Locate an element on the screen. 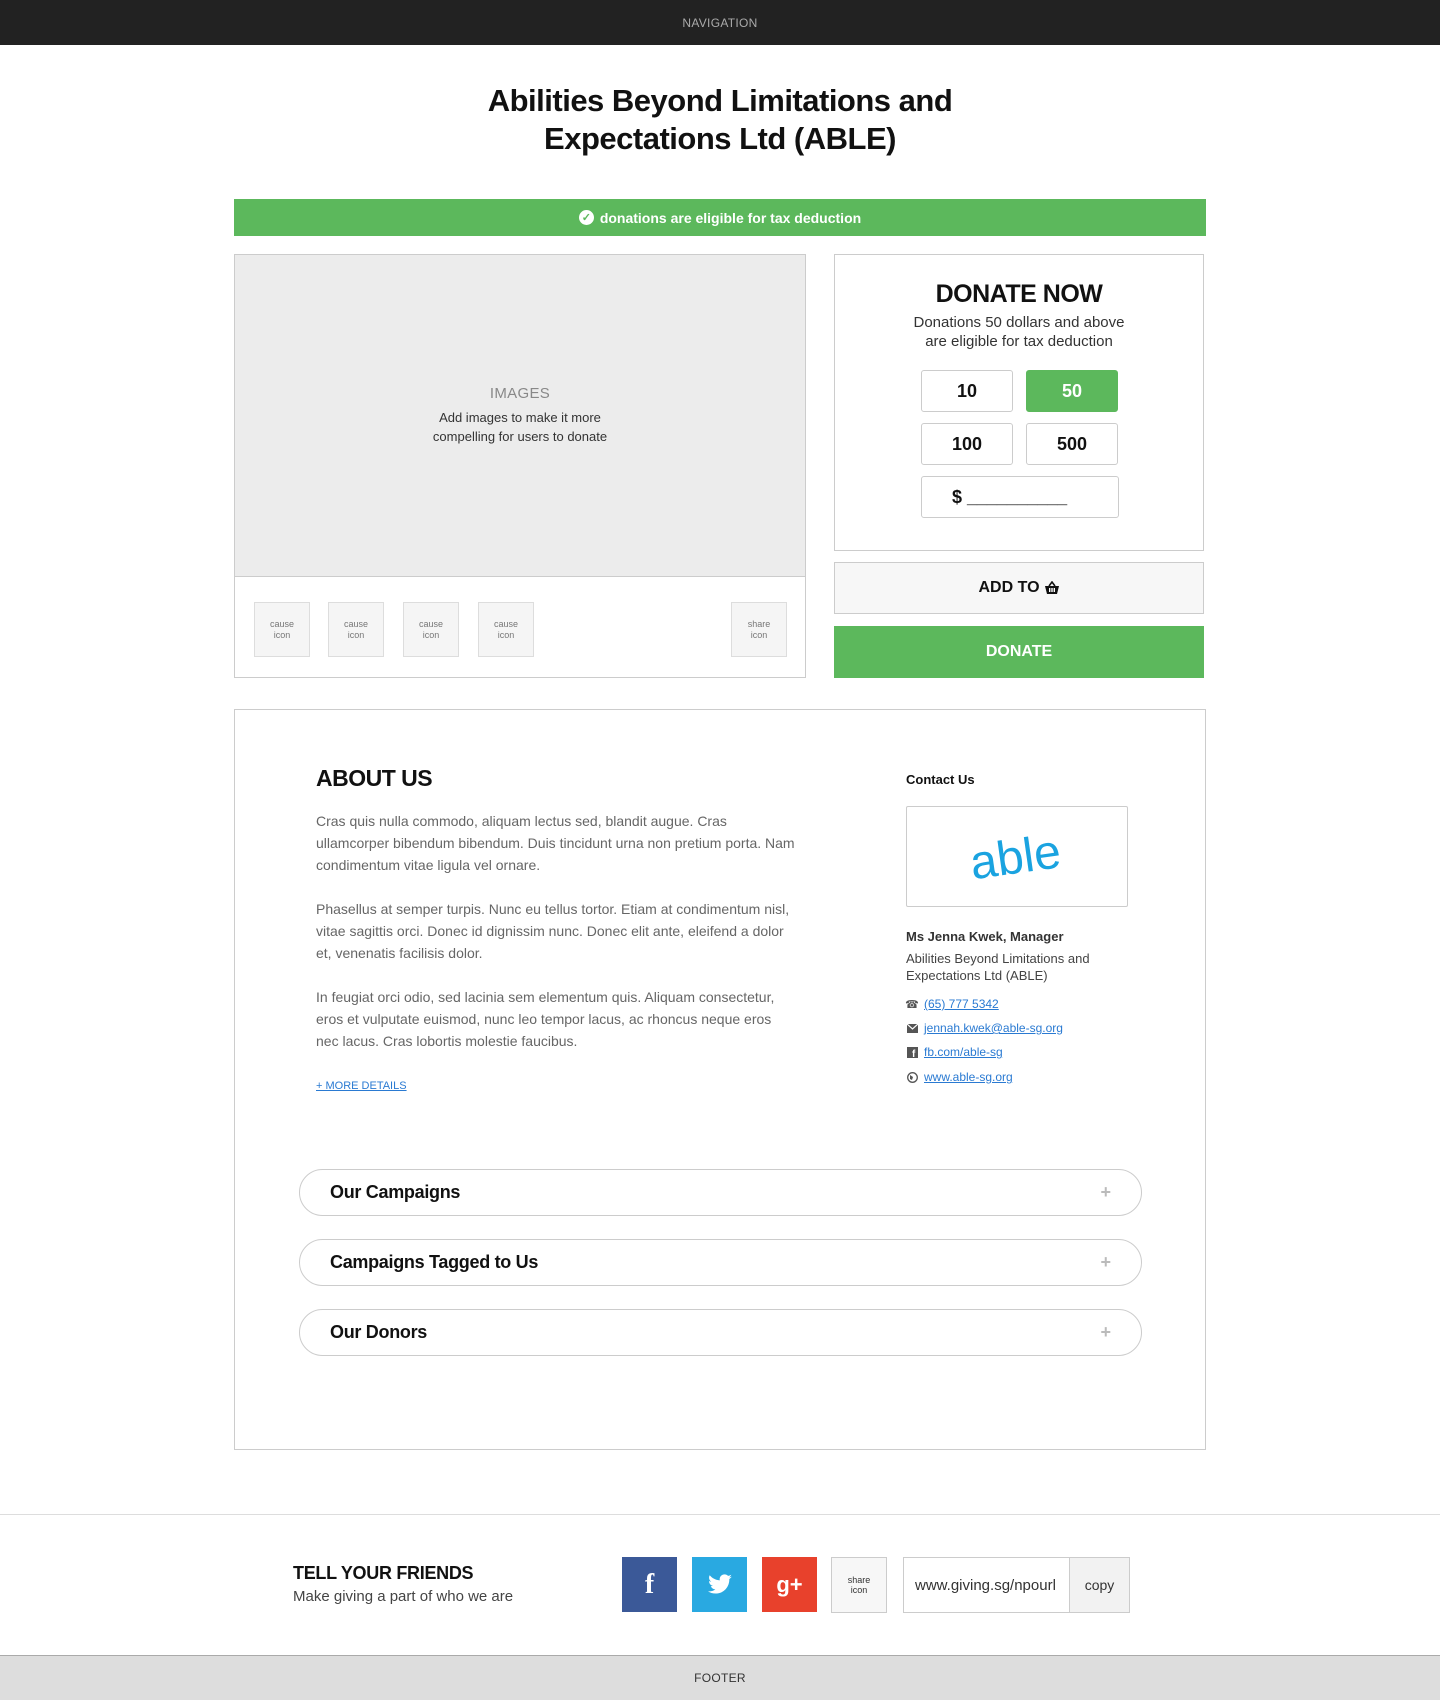 This screenshot has width=1440, height=1700. footer: FOOTER is located at coordinates (720, 1677).